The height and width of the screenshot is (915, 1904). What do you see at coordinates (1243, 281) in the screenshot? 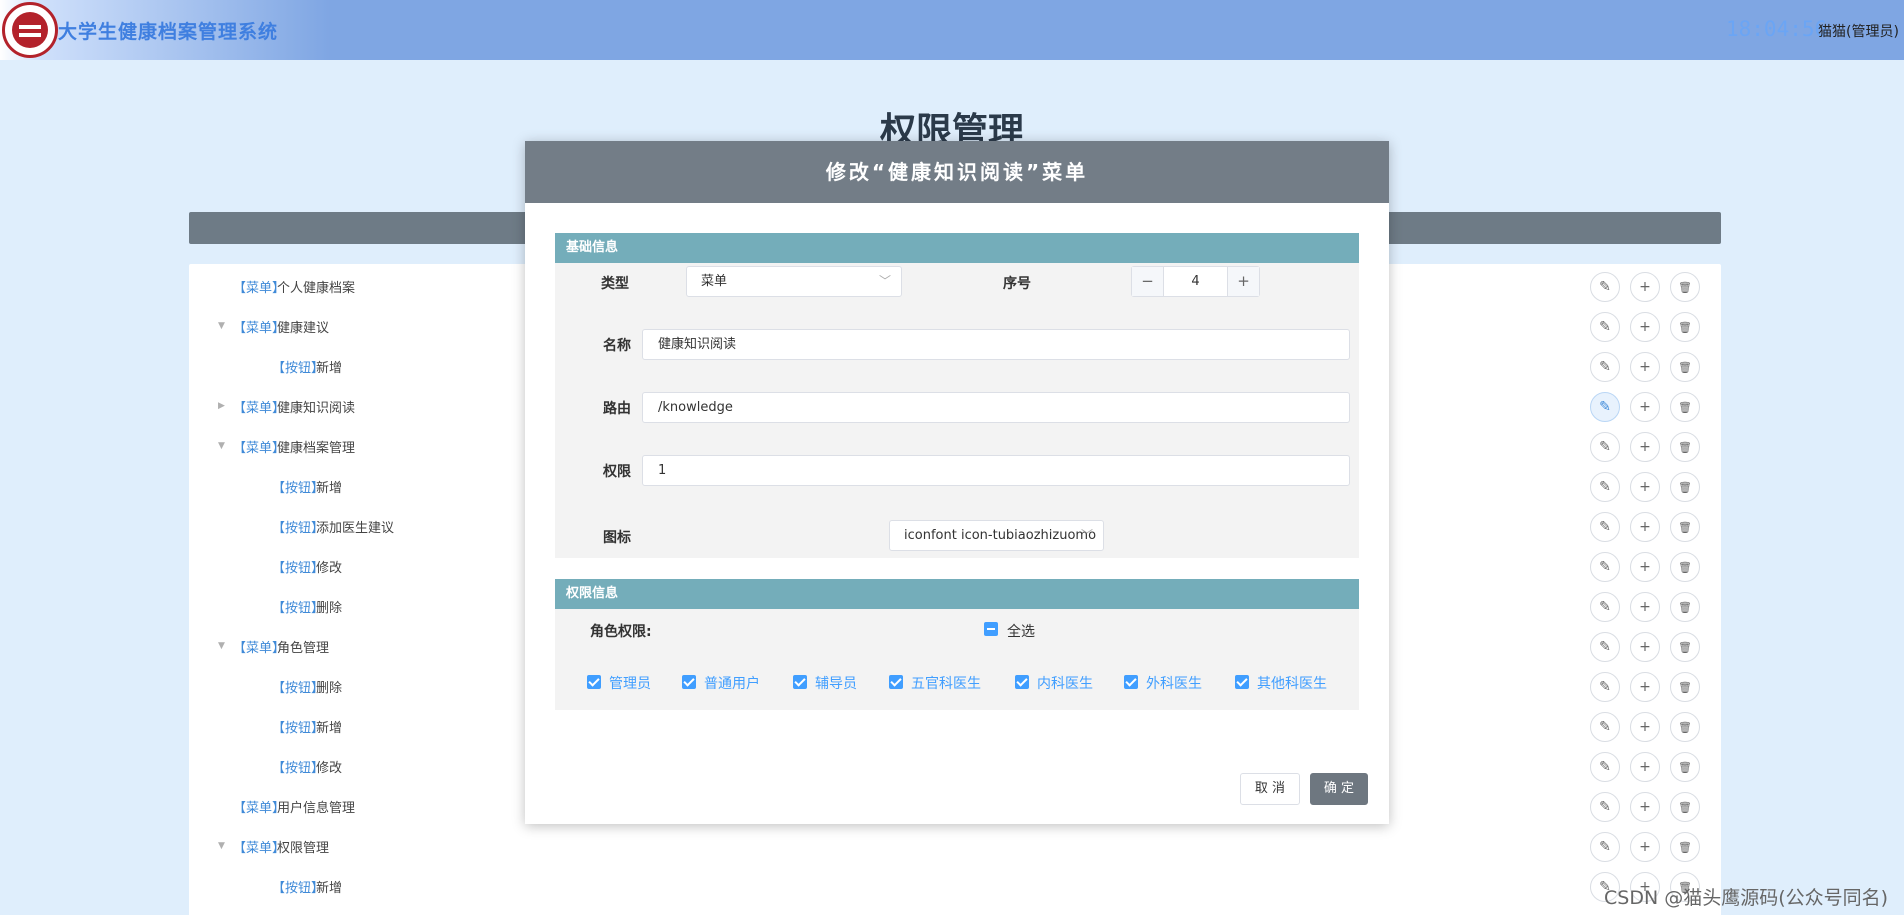
I see `increase-button: +` at bounding box center [1243, 281].